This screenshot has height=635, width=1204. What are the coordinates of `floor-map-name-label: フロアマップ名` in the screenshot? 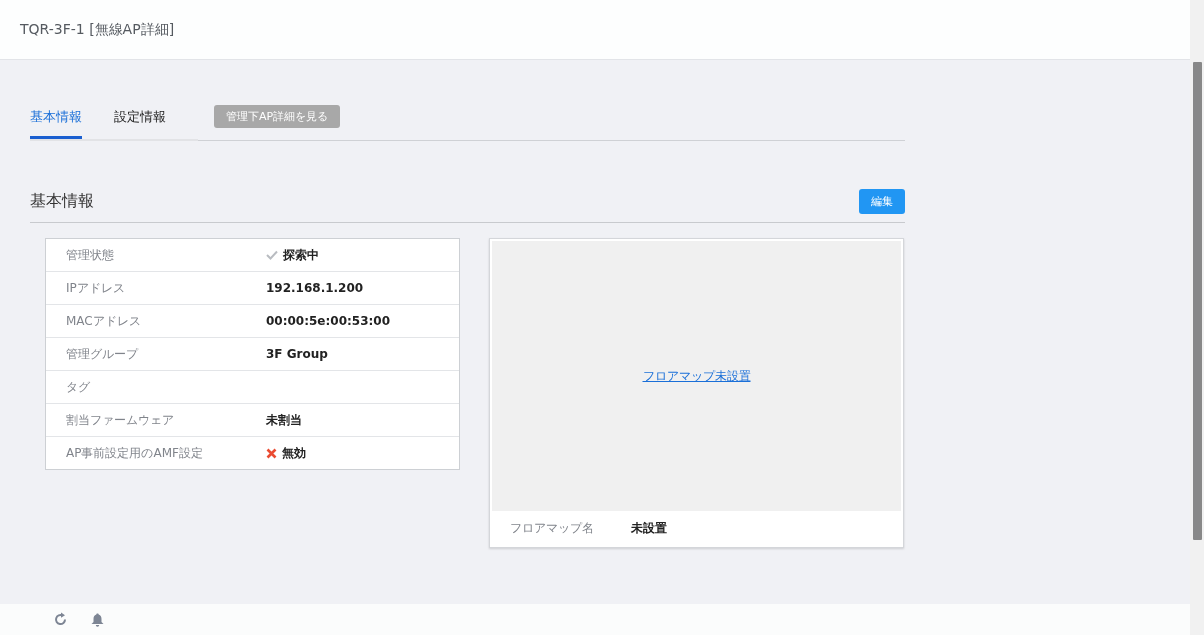 It's located at (552, 528).